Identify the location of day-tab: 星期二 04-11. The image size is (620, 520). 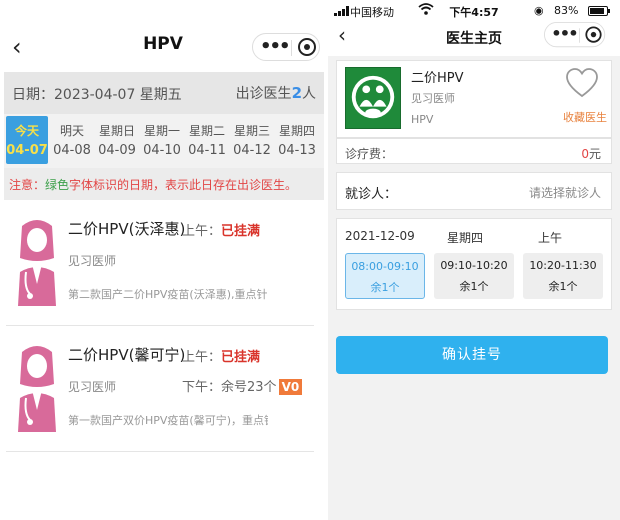
(207, 140).